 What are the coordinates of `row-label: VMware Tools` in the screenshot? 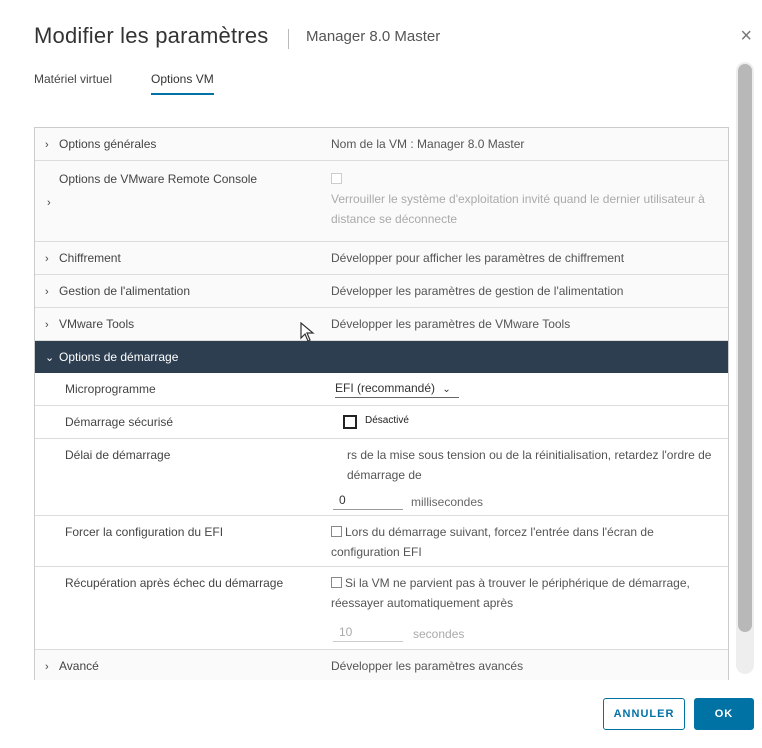 It's located at (97, 324).